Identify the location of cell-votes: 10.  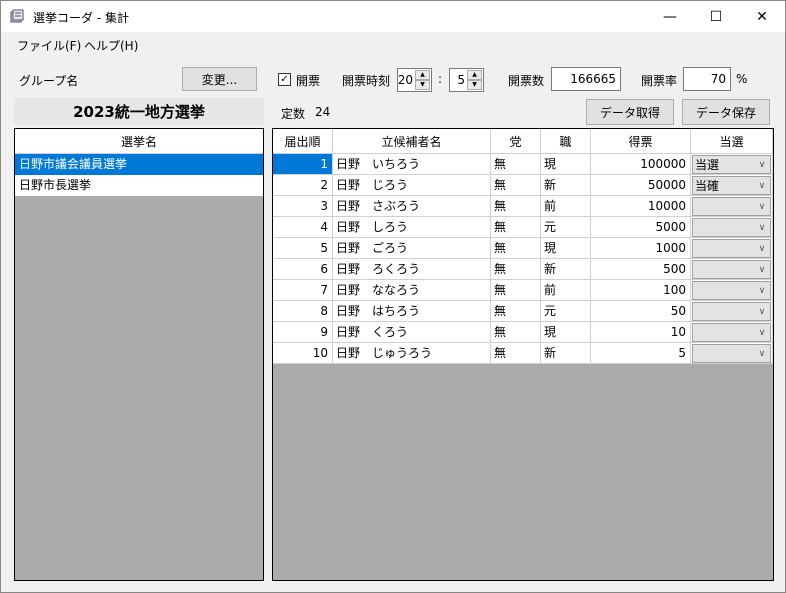
(641, 332).